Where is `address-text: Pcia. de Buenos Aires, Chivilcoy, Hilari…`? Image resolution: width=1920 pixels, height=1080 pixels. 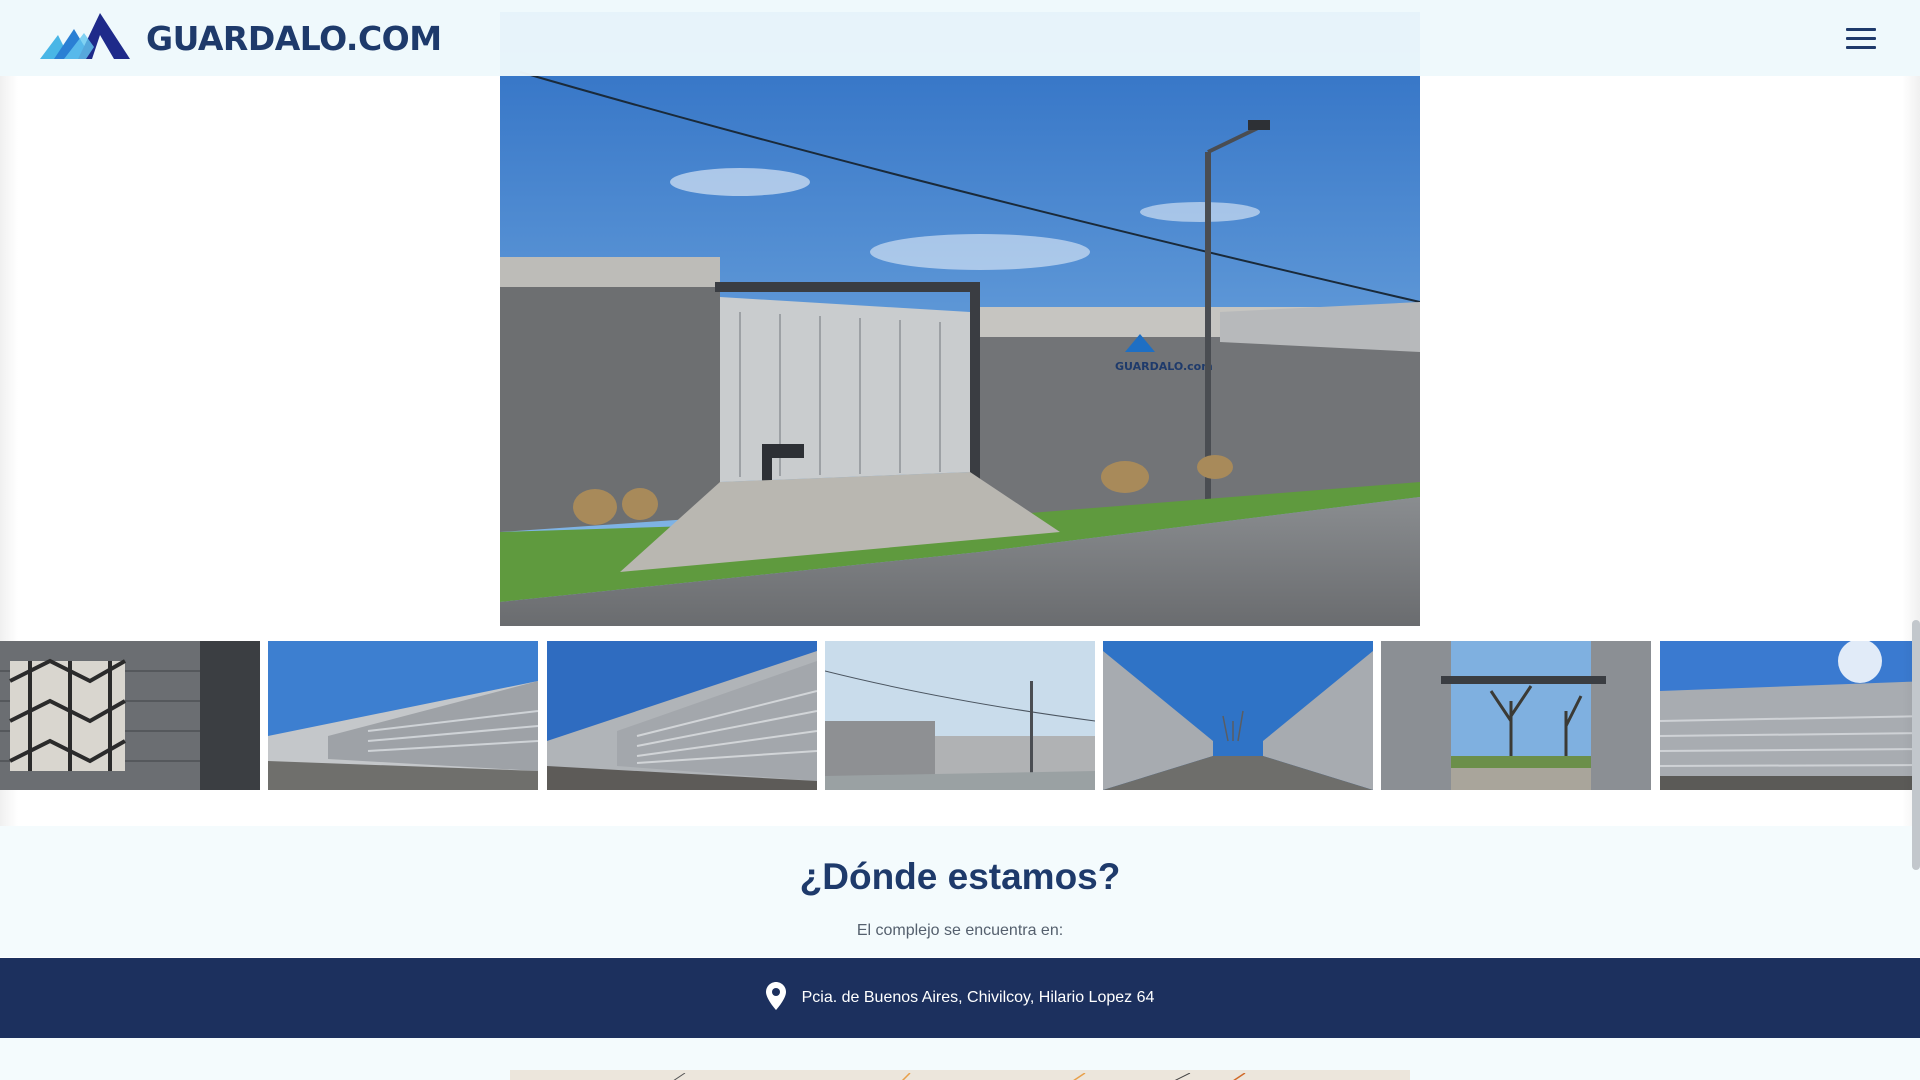 address-text: Pcia. de Buenos Aires, Chivilcoy, Hilari… is located at coordinates (978, 997).